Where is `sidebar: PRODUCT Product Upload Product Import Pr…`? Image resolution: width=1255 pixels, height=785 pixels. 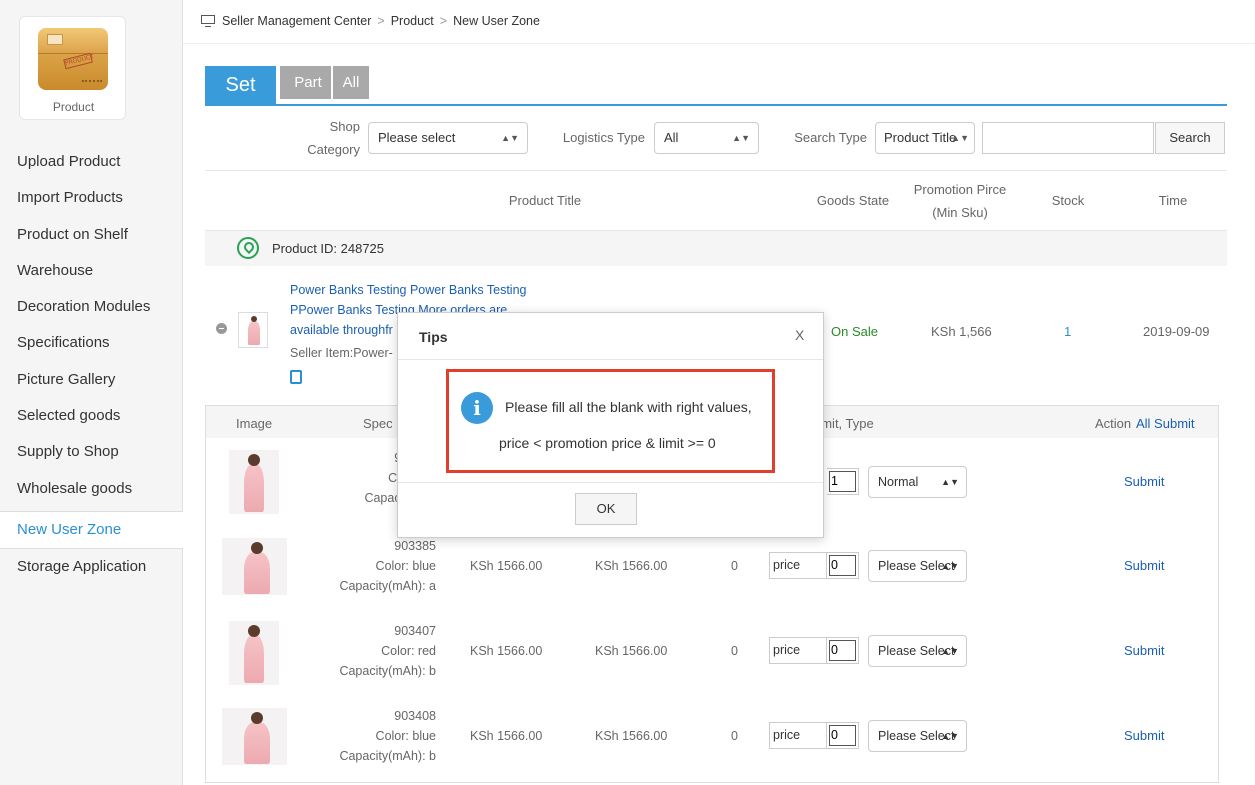 sidebar: PRODUCT Product Upload Product Import Pr… is located at coordinates (91, 392).